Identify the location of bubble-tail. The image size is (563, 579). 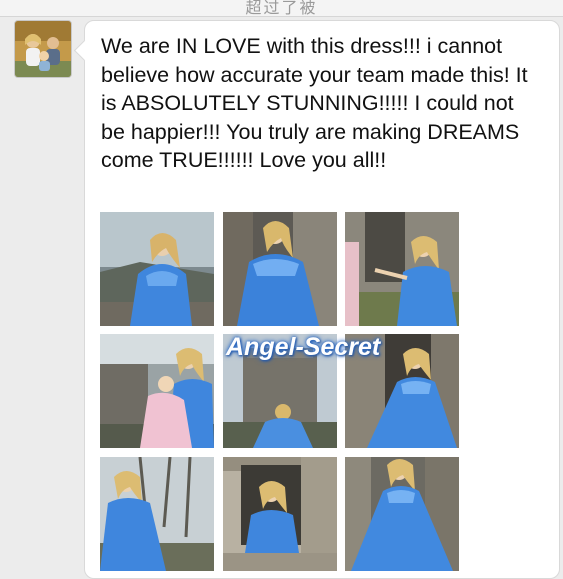
(84, 50).